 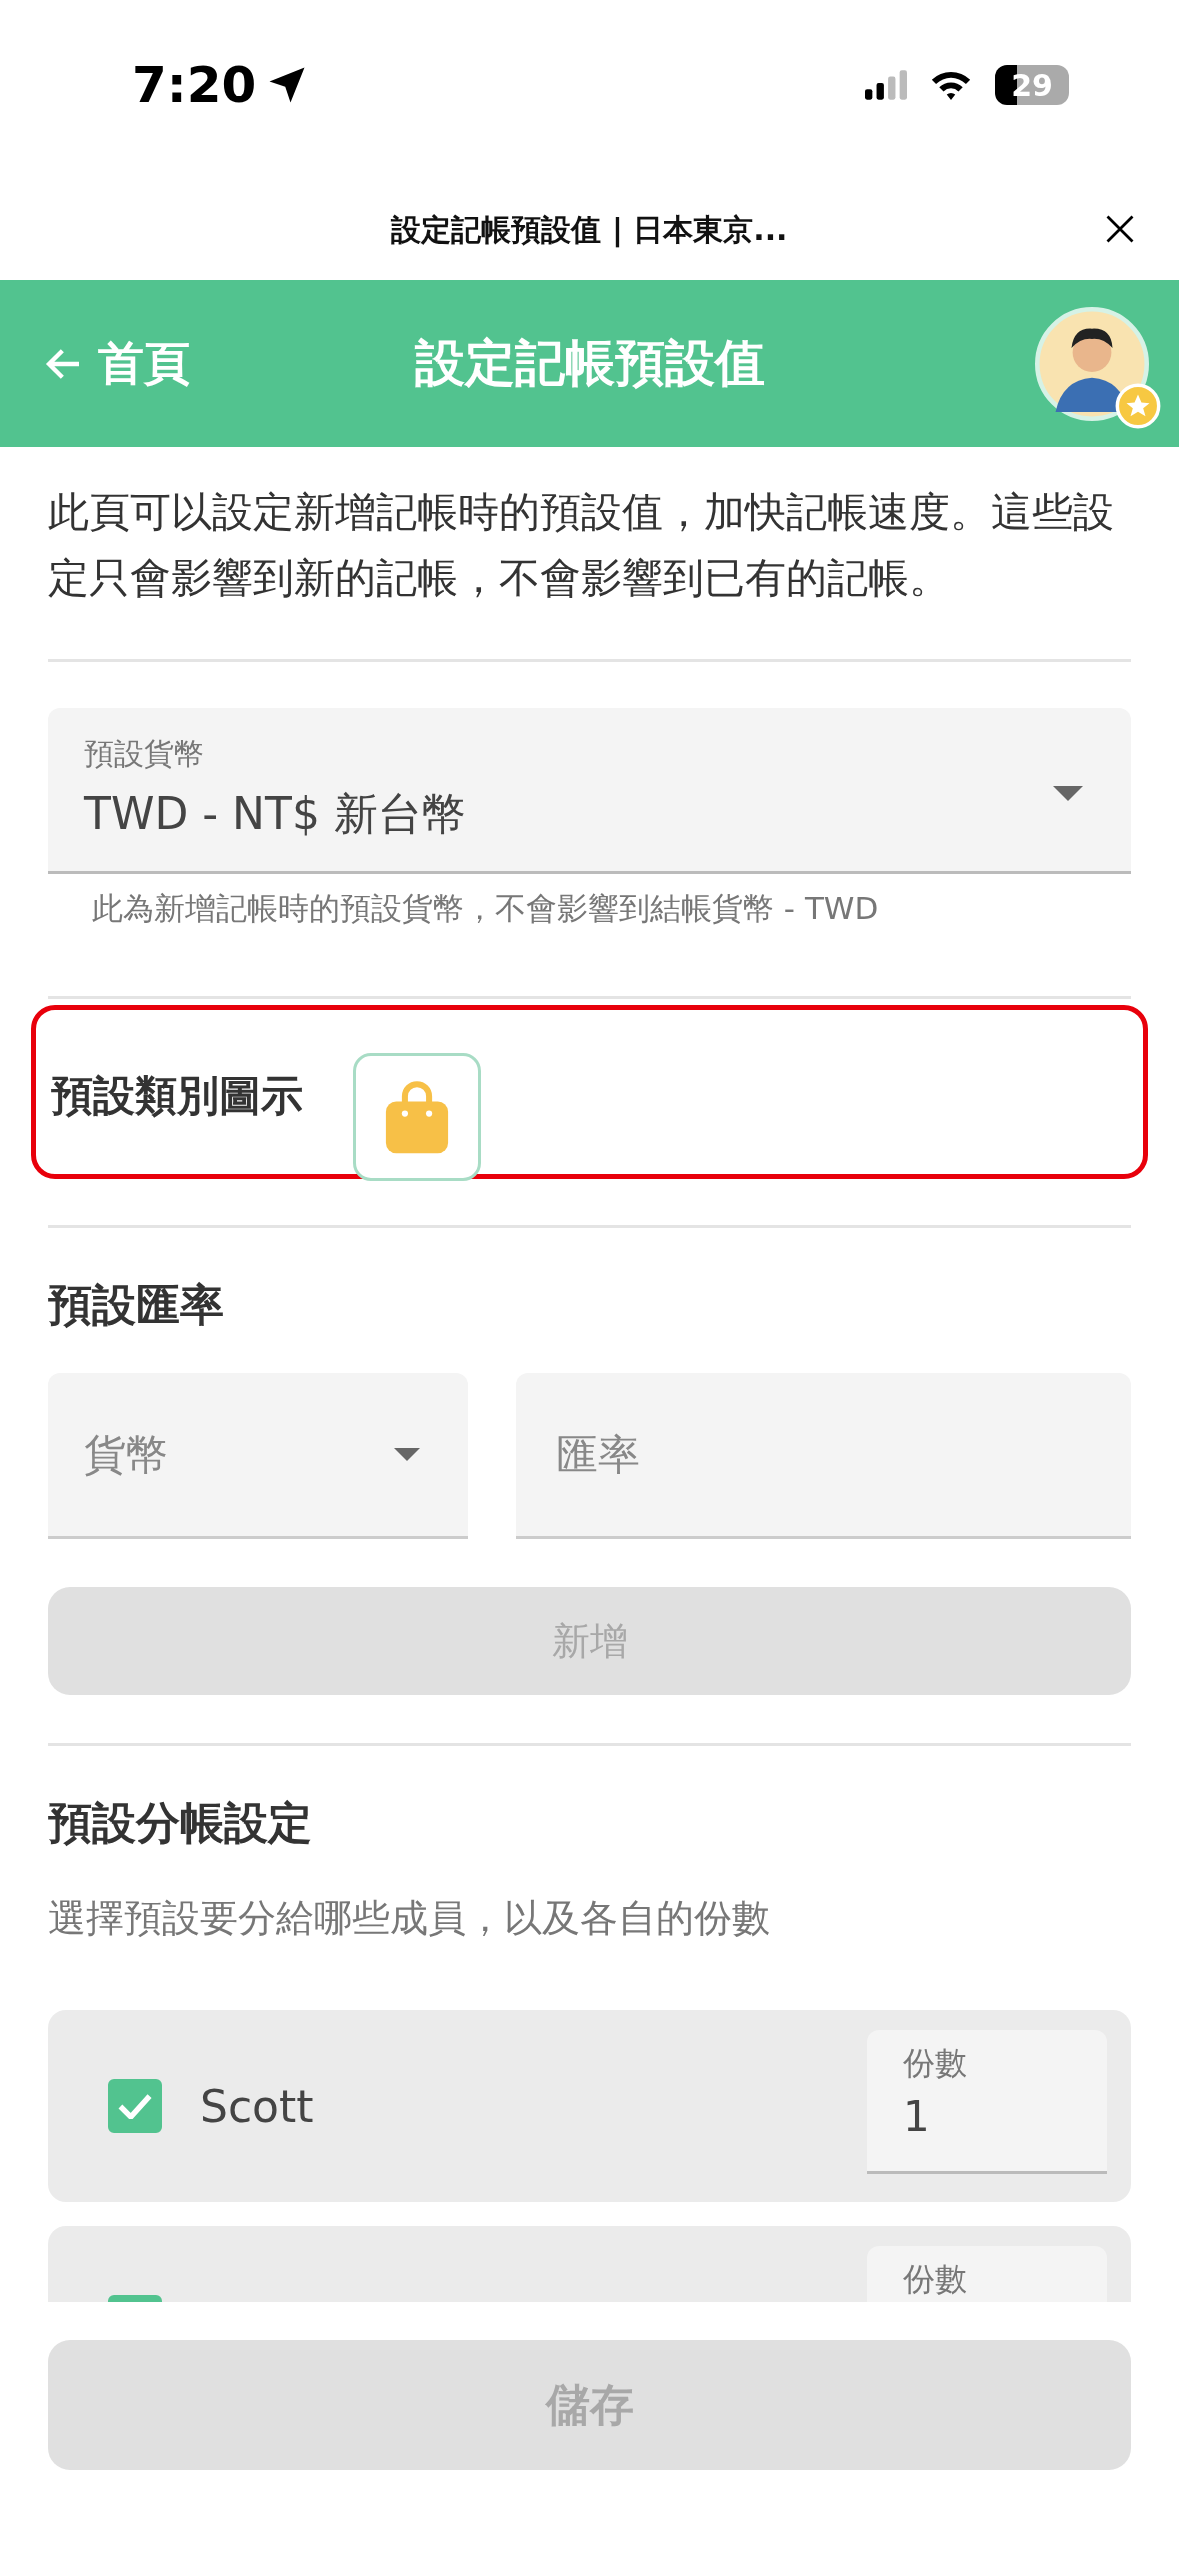 I want to click on rate-field: 匯率, so click(x=823, y=1456).